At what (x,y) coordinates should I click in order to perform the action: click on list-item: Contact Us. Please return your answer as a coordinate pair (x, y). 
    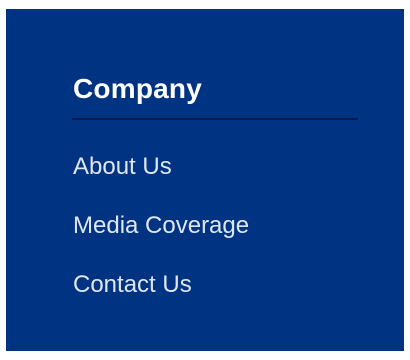
    Looking at the image, I should click on (161, 294).